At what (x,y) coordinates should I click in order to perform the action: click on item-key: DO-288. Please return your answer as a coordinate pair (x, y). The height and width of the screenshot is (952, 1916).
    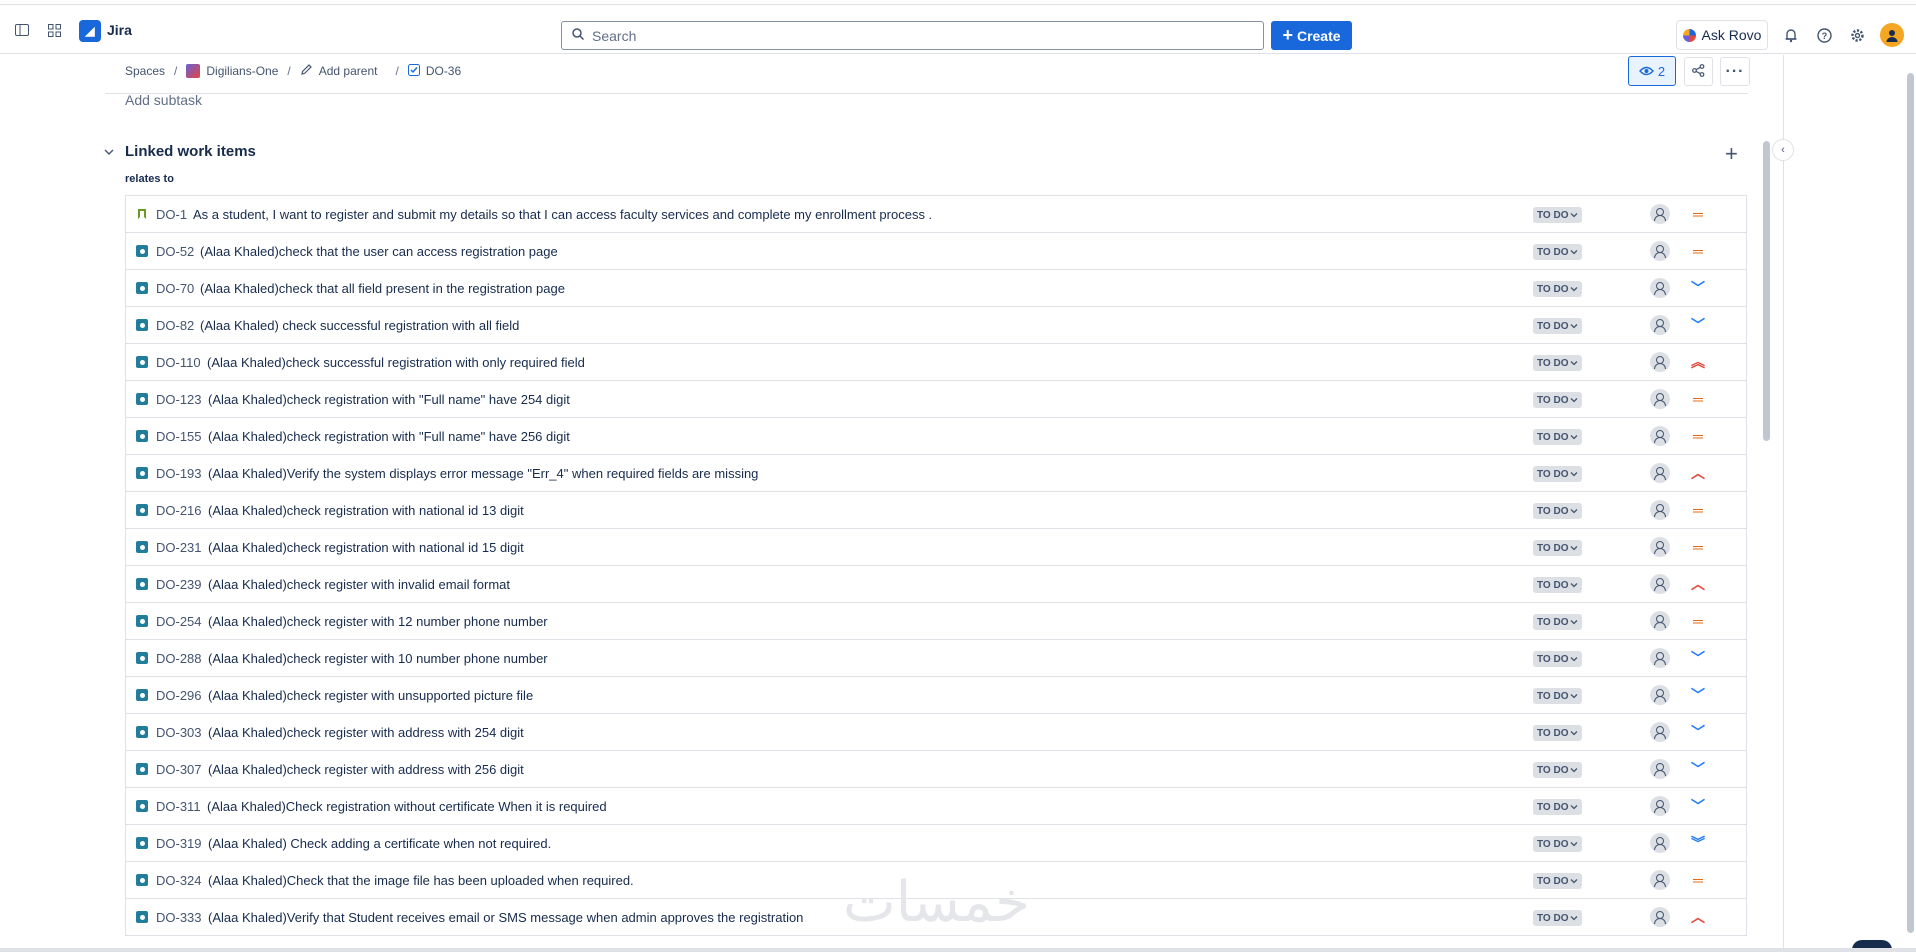
    Looking at the image, I should click on (179, 658).